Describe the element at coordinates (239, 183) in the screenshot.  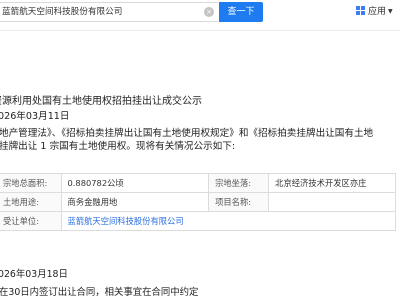
I see `table-cell-label: 宗地坐落:` at that location.